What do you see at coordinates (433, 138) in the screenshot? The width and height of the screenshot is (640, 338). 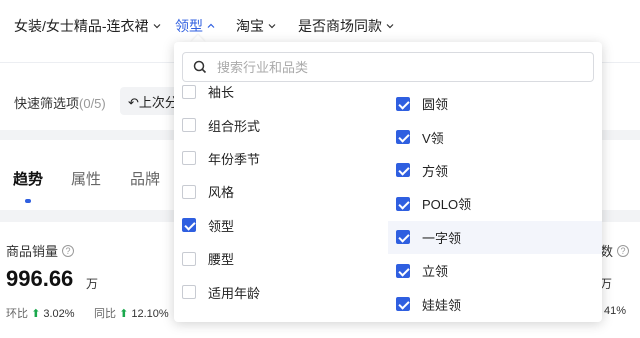 I see `value-option-label: V领` at bounding box center [433, 138].